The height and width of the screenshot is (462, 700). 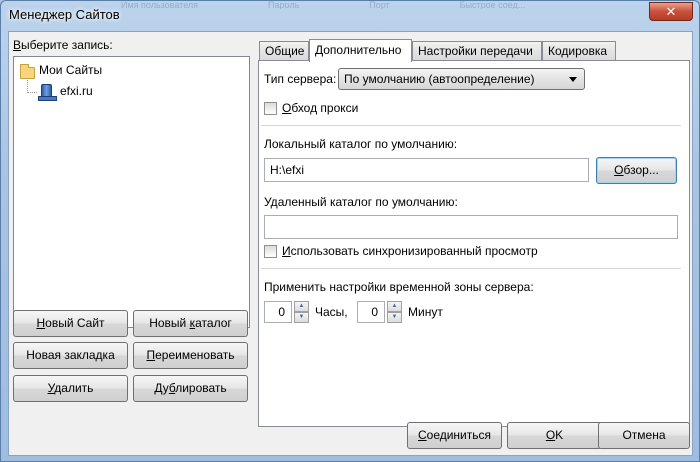 What do you see at coordinates (410, 251) in the screenshot?
I see `sync-browsing-label: Использовать синхронизированный просмотр` at bounding box center [410, 251].